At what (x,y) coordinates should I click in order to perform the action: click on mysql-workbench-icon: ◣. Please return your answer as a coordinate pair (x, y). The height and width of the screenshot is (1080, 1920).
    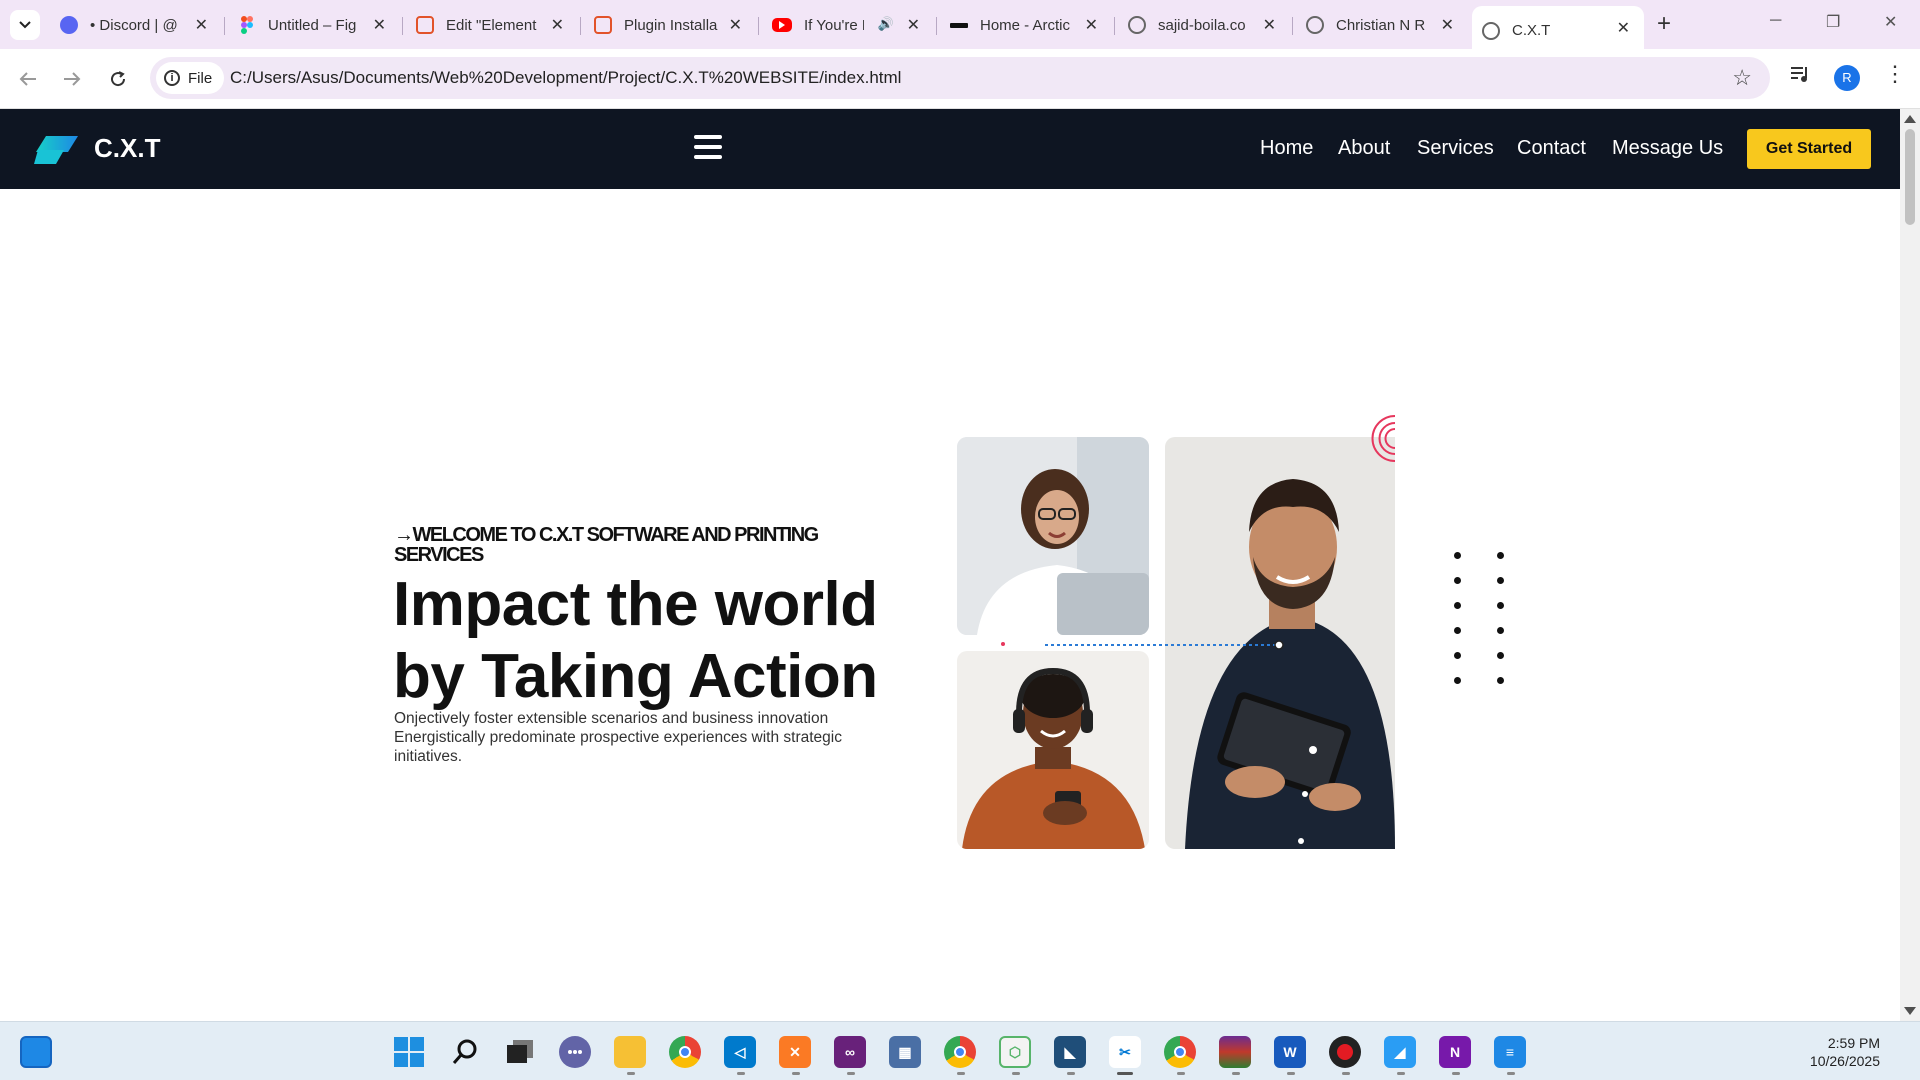
    Looking at the image, I should click on (1070, 1052).